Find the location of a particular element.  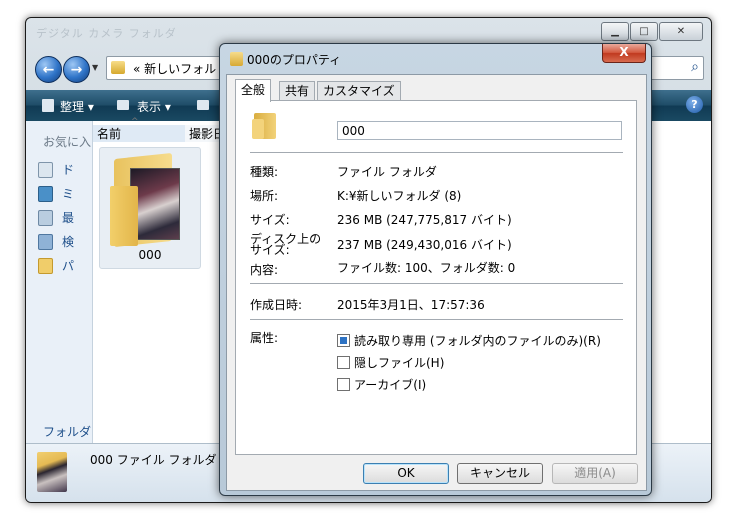

apply-button: 適用(A) is located at coordinates (595, 473).